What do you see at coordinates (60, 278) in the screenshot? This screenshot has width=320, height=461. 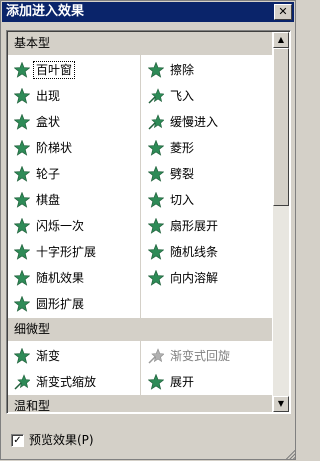 I see `effect-label: 随机效果` at bounding box center [60, 278].